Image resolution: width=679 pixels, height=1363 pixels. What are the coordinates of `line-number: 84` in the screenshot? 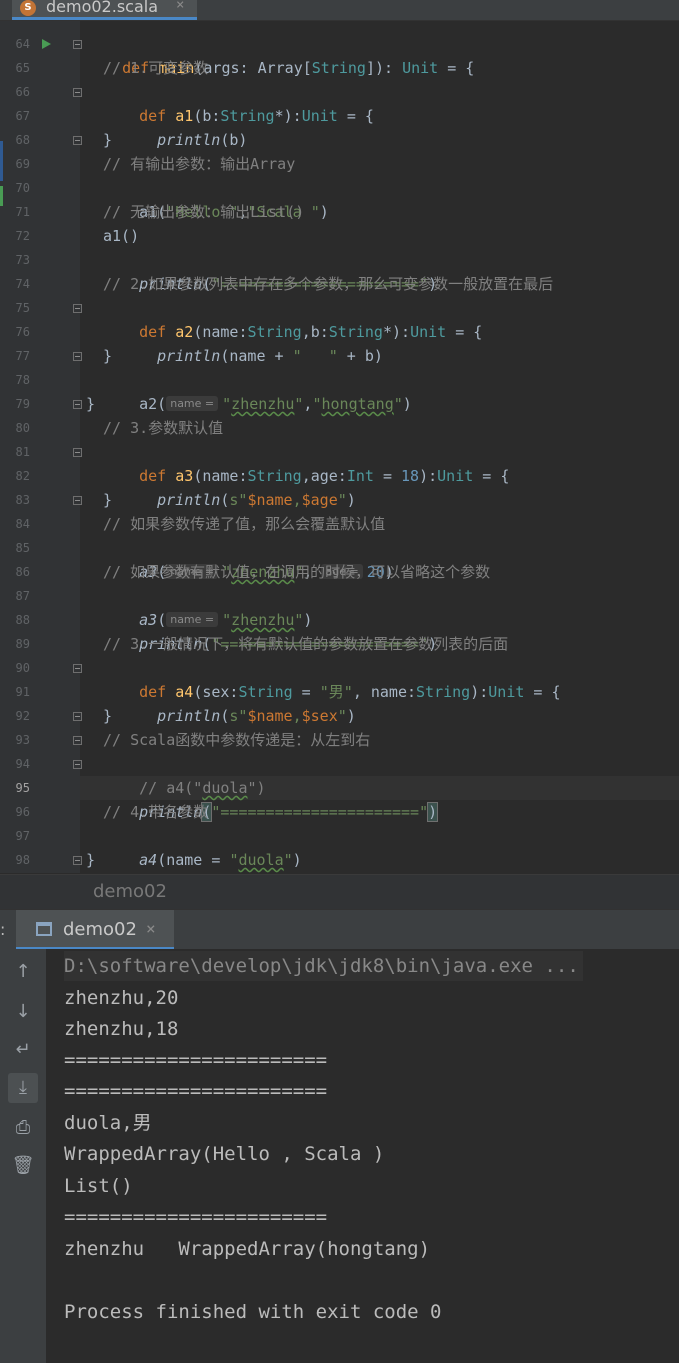 It's located at (15, 524).